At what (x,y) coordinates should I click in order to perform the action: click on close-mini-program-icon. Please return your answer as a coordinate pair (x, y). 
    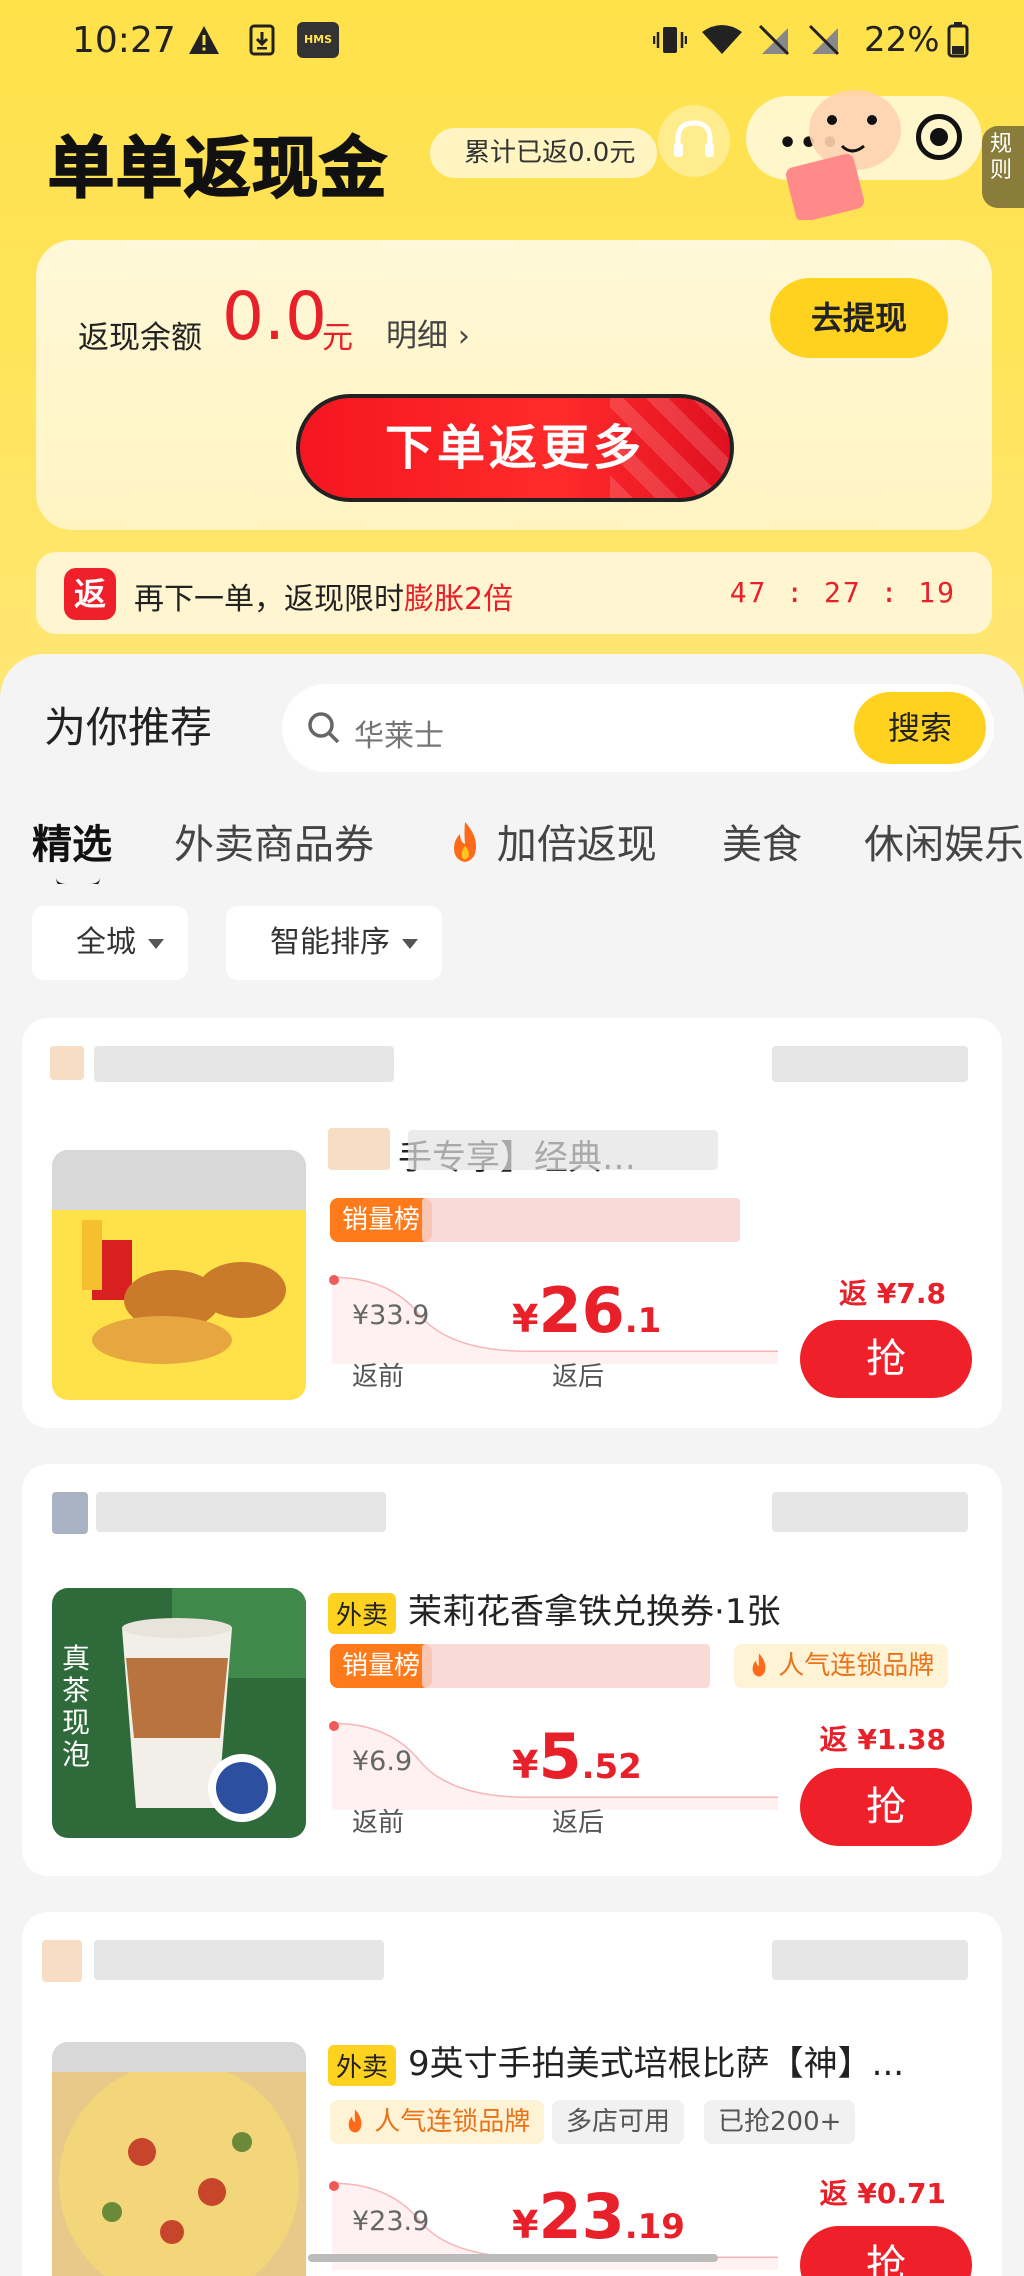
    Looking at the image, I should click on (939, 137).